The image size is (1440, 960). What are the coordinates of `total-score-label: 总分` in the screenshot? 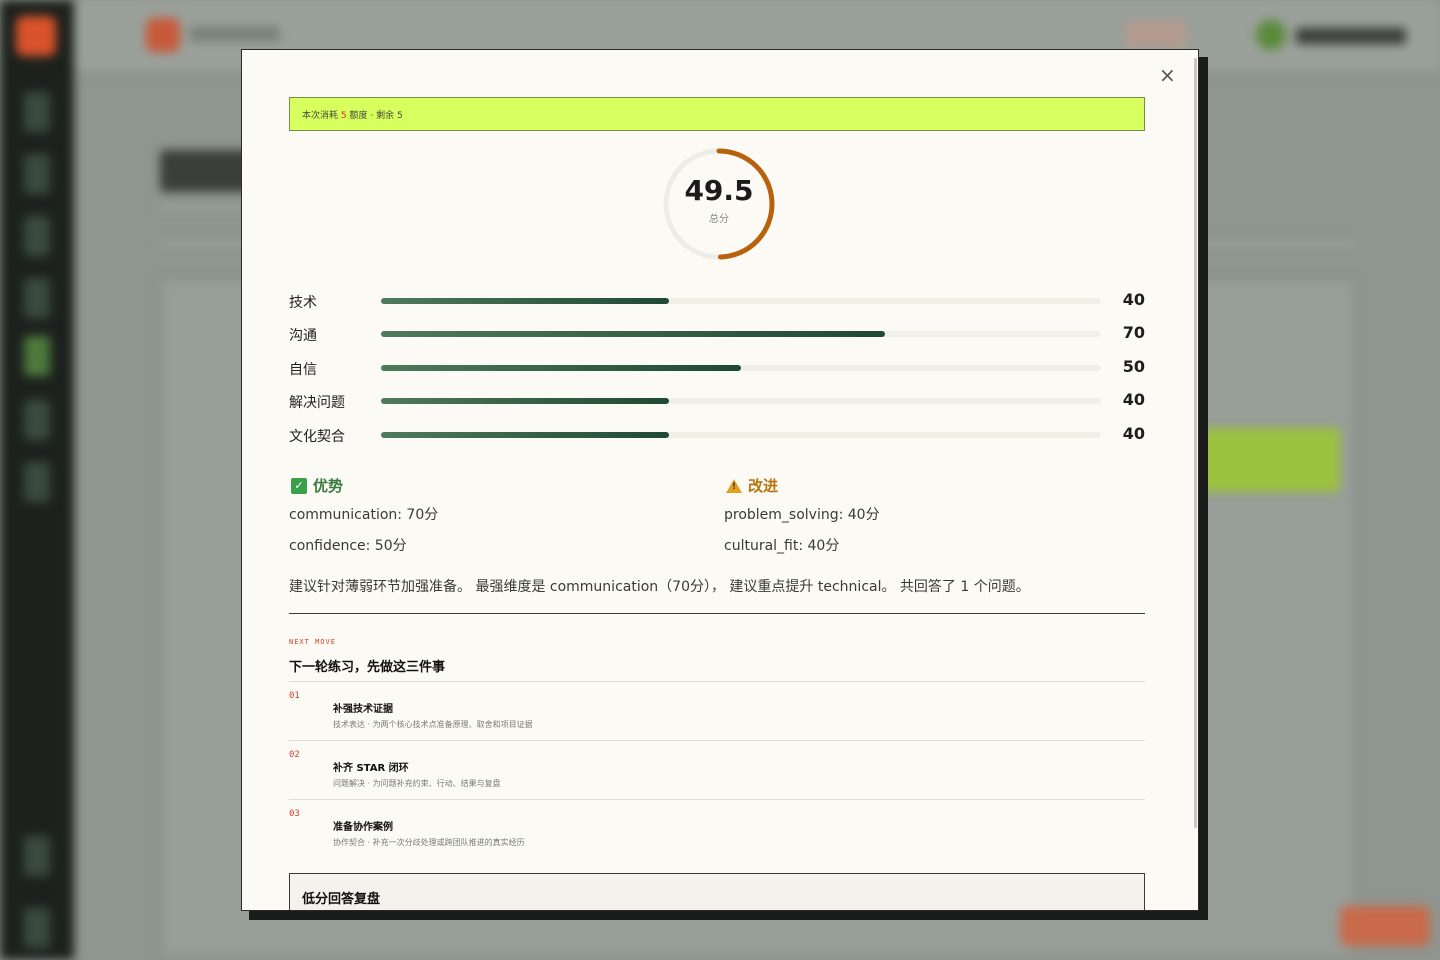 It's located at (719, 219).